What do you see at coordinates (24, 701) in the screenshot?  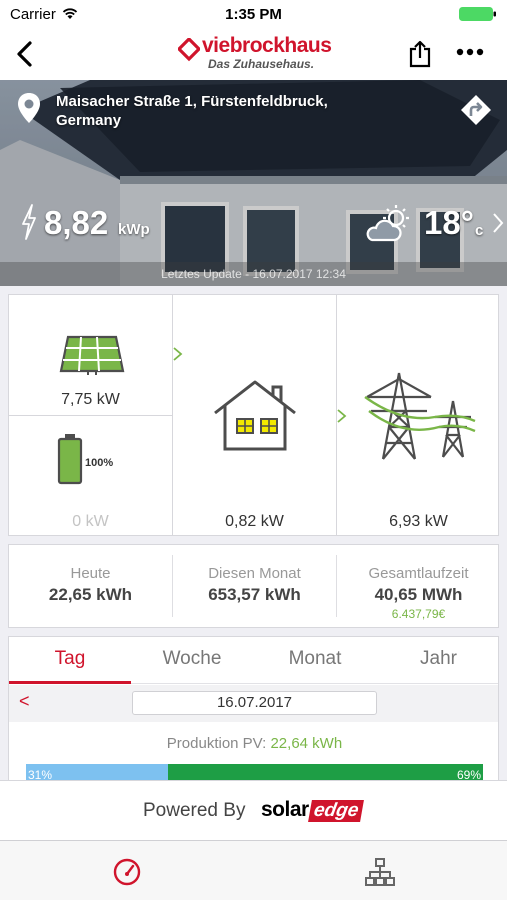 I see `previous-date-button: <` at bounding box center [24, 701].